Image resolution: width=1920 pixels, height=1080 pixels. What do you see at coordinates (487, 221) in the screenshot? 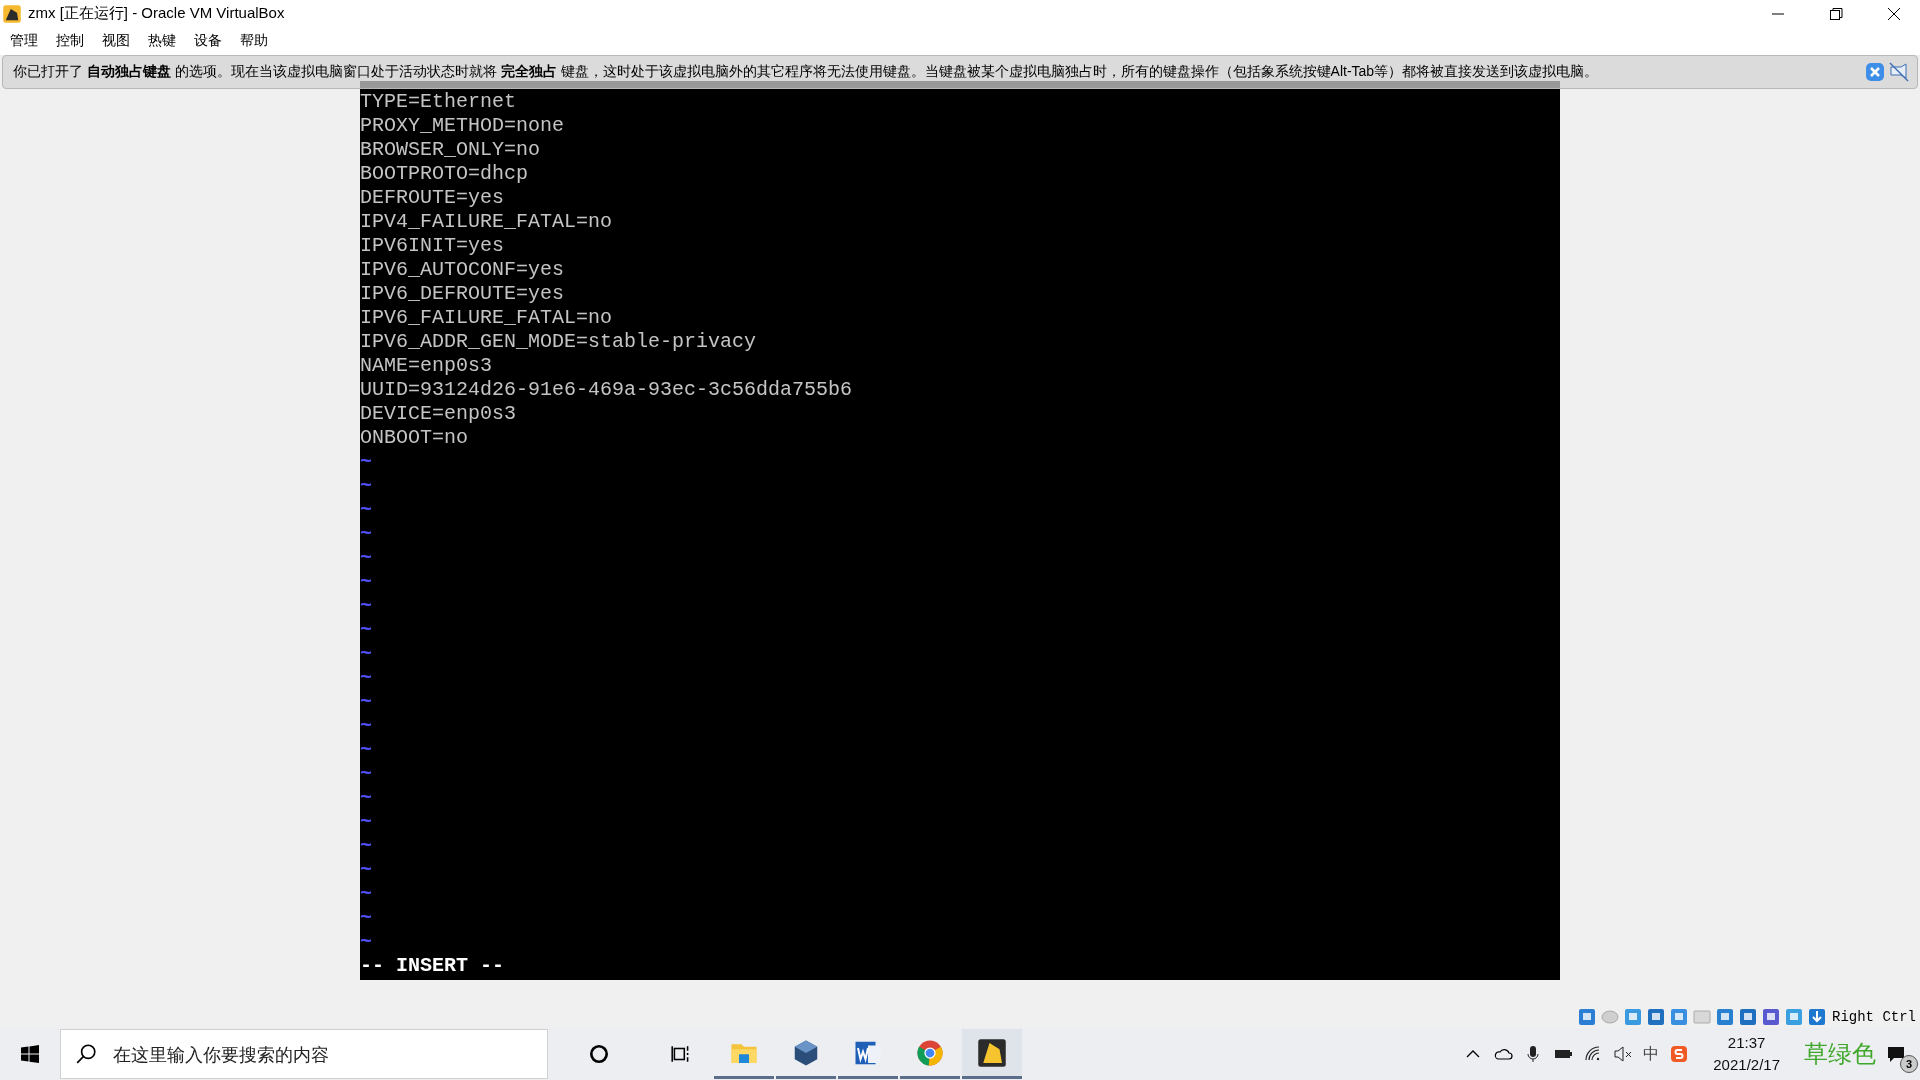
I see `config-line: IPV4_FAILURE_FATAL=no` at bounding box center [487, 221].